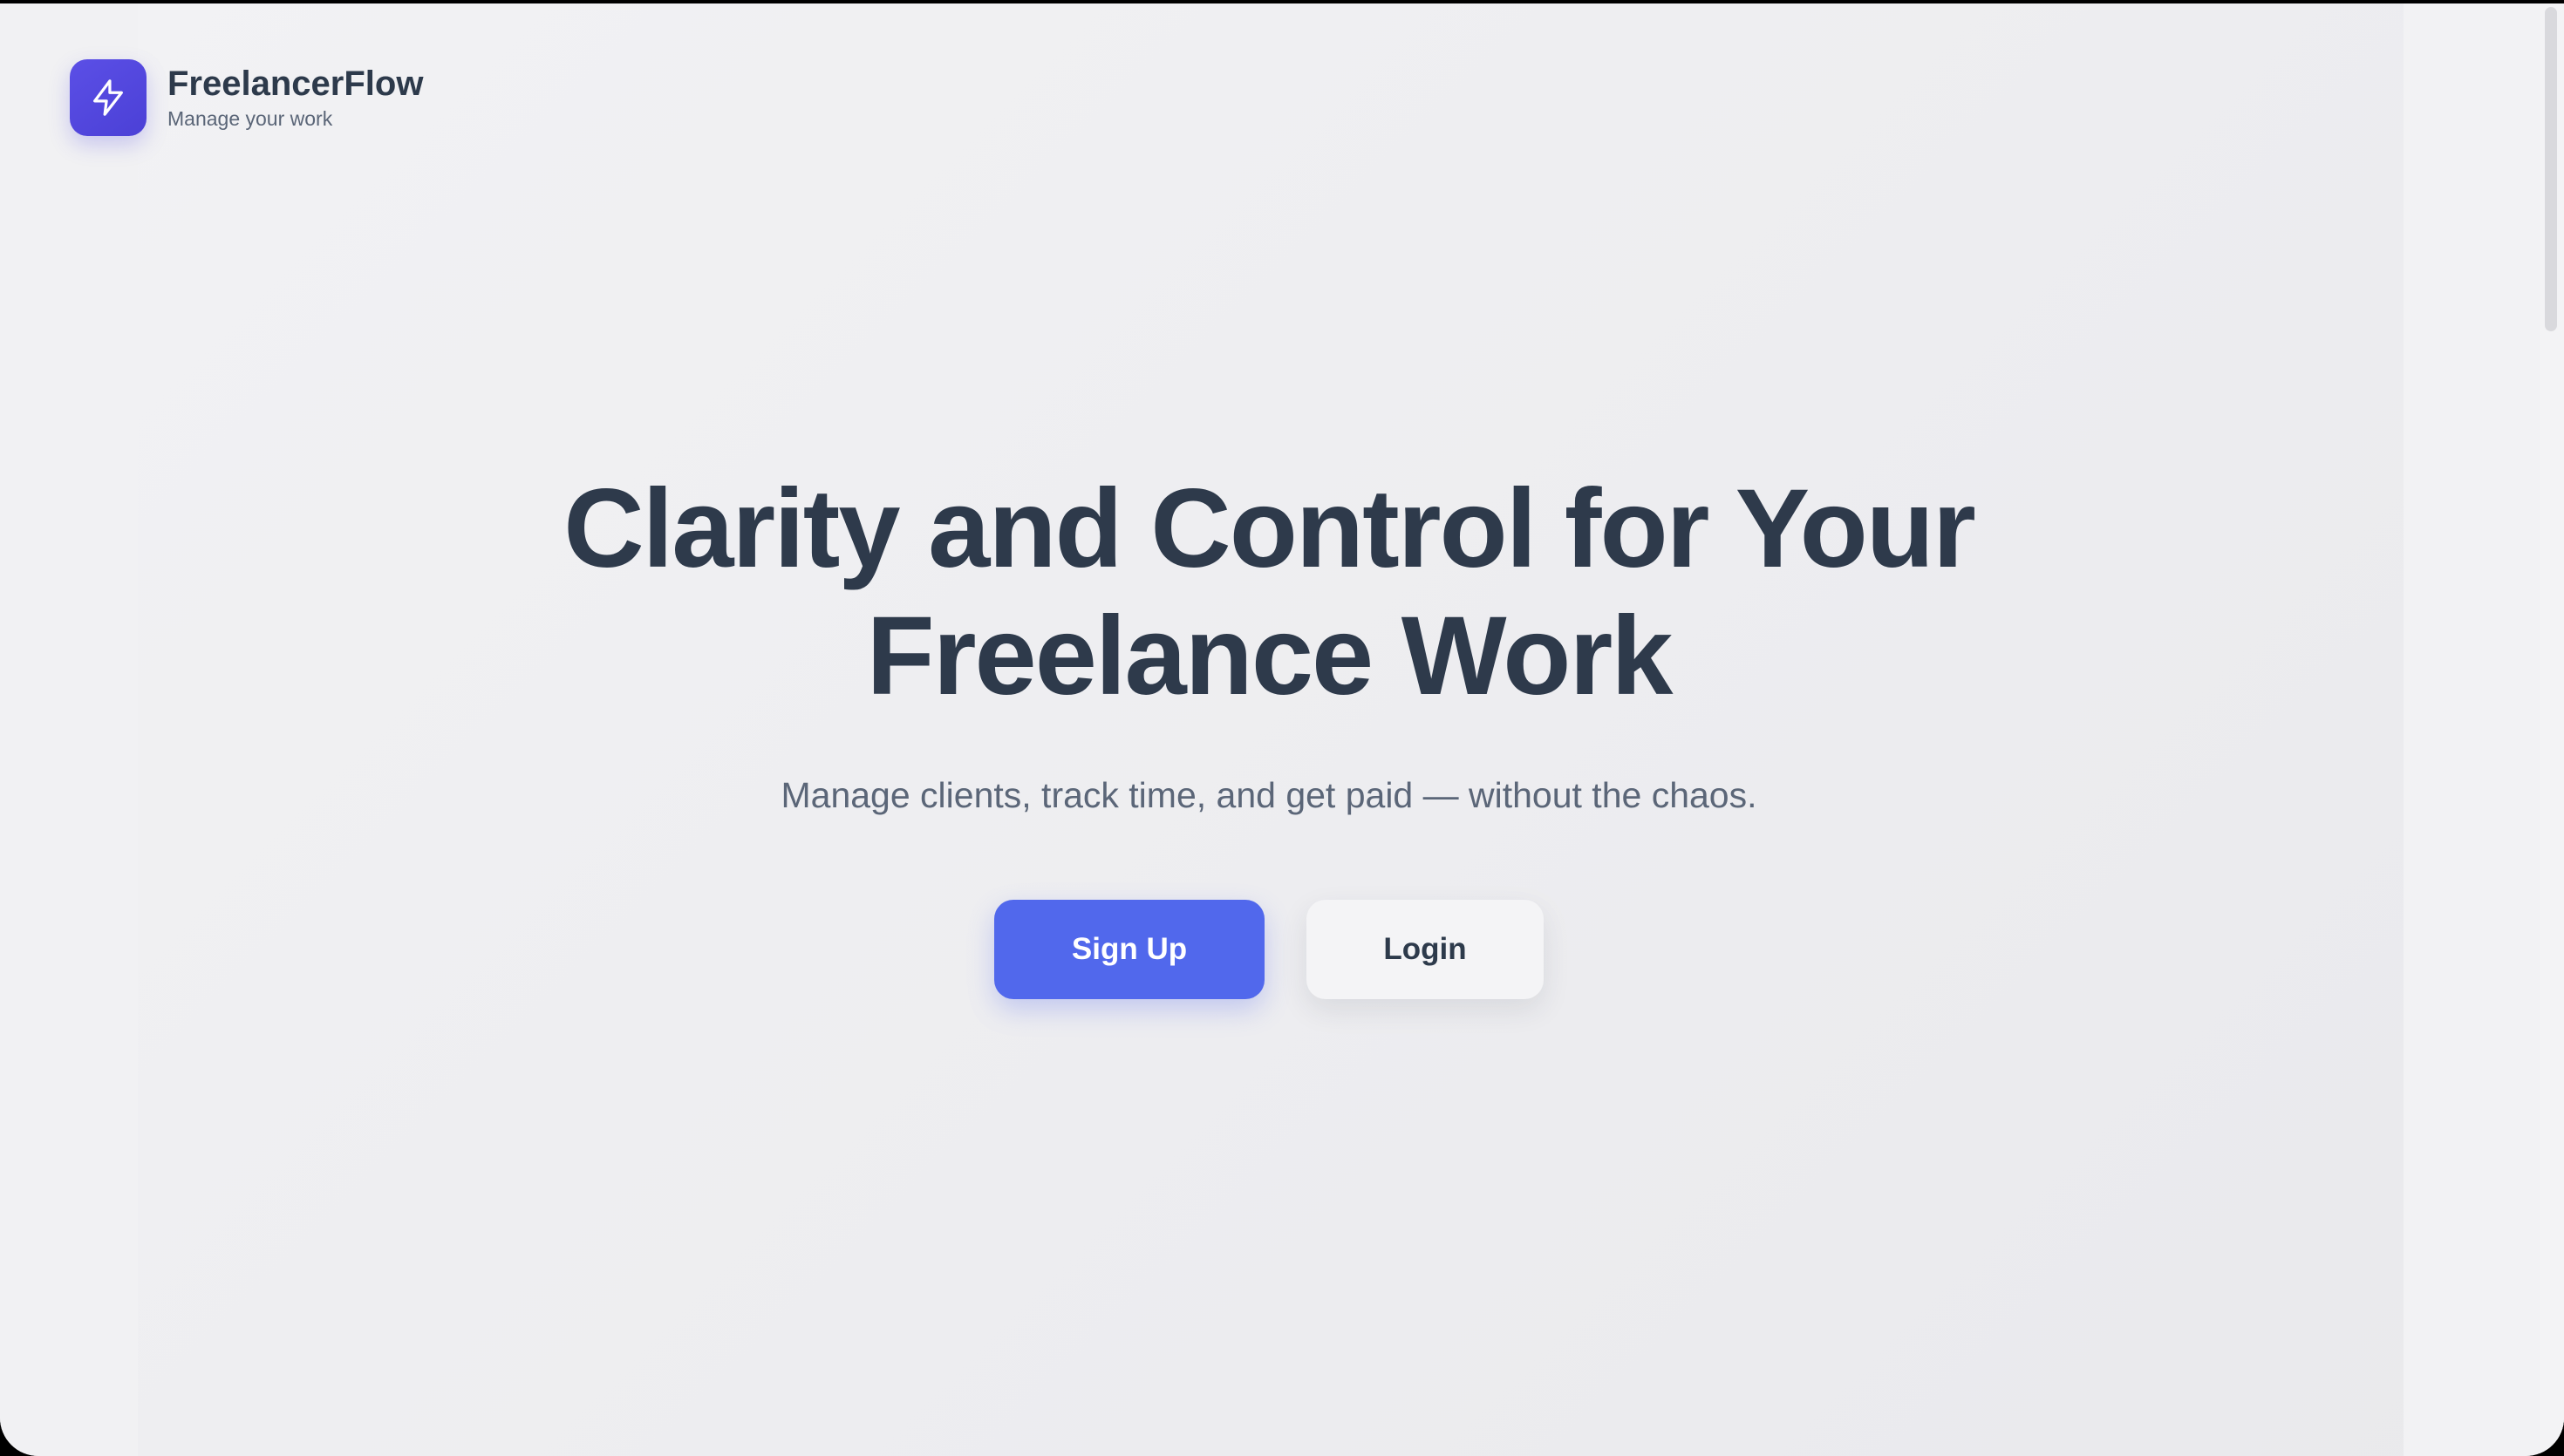 The width and height of the screenshot is (2564, 1456). Describe the element at coordinates (295, 84) in the screenshot. I see `brand-name: FreelancerFlow` at that location.